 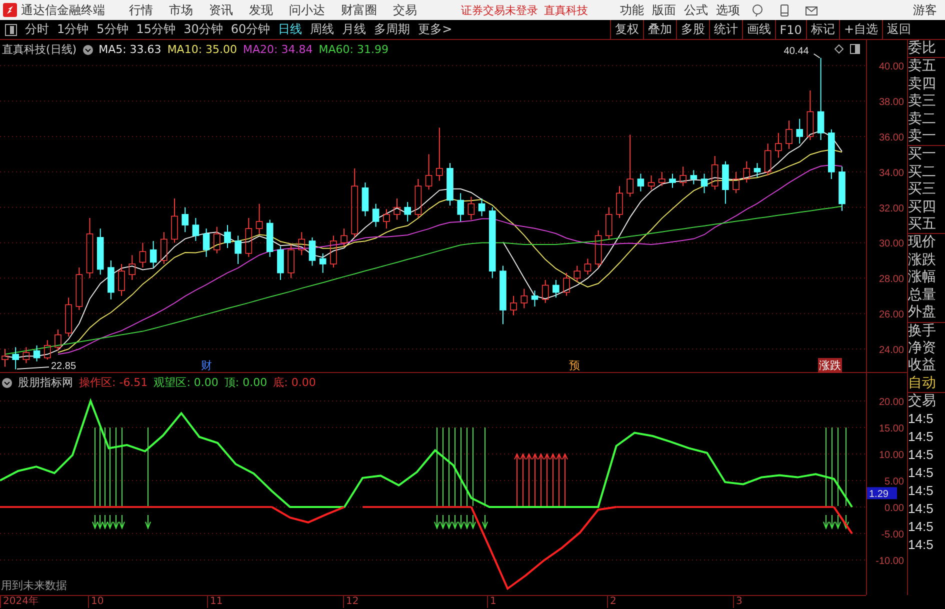 I want to click on indicator-tick: -10.00, so click(x=890, y=562).